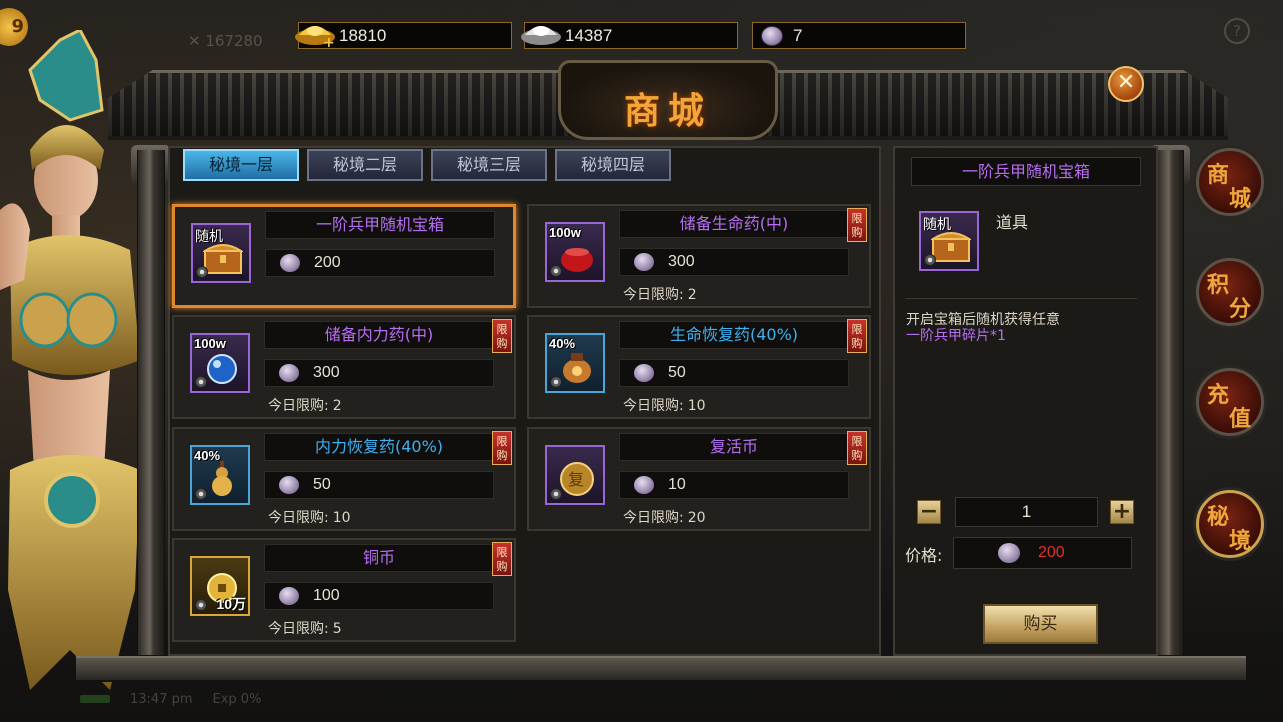 The image size is (1283, 722). Describe the element at coordinates (734, 447) in the screenshot. I see `item-name: 复活币` at that location.